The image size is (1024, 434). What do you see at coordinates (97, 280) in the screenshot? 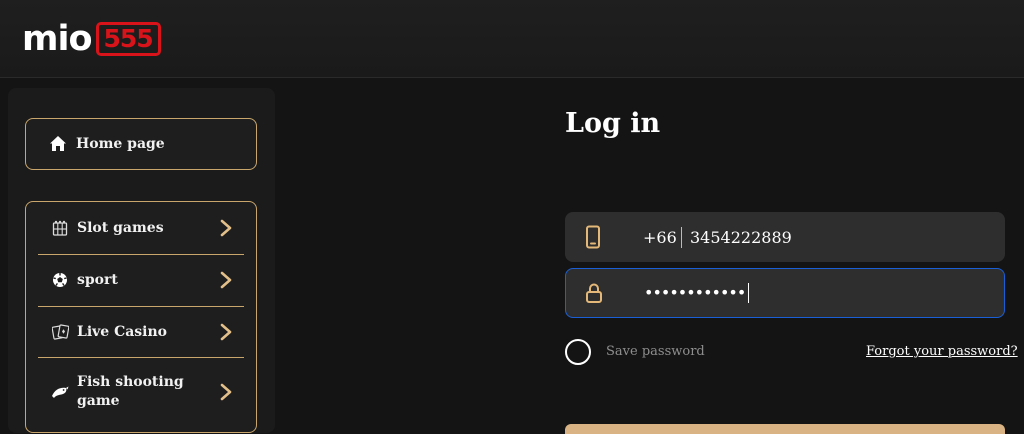
I see `sidebar-item-label: sport` at bounding box center [97, 280].